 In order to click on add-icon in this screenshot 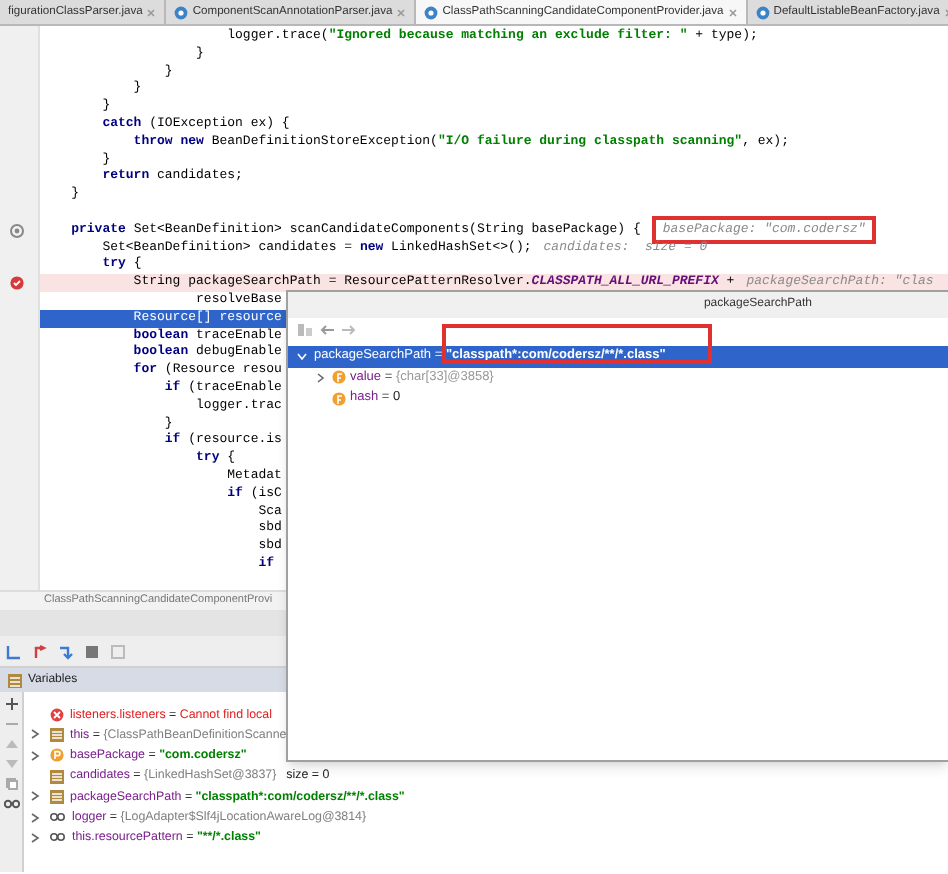, I will do `click(11, 704)`.